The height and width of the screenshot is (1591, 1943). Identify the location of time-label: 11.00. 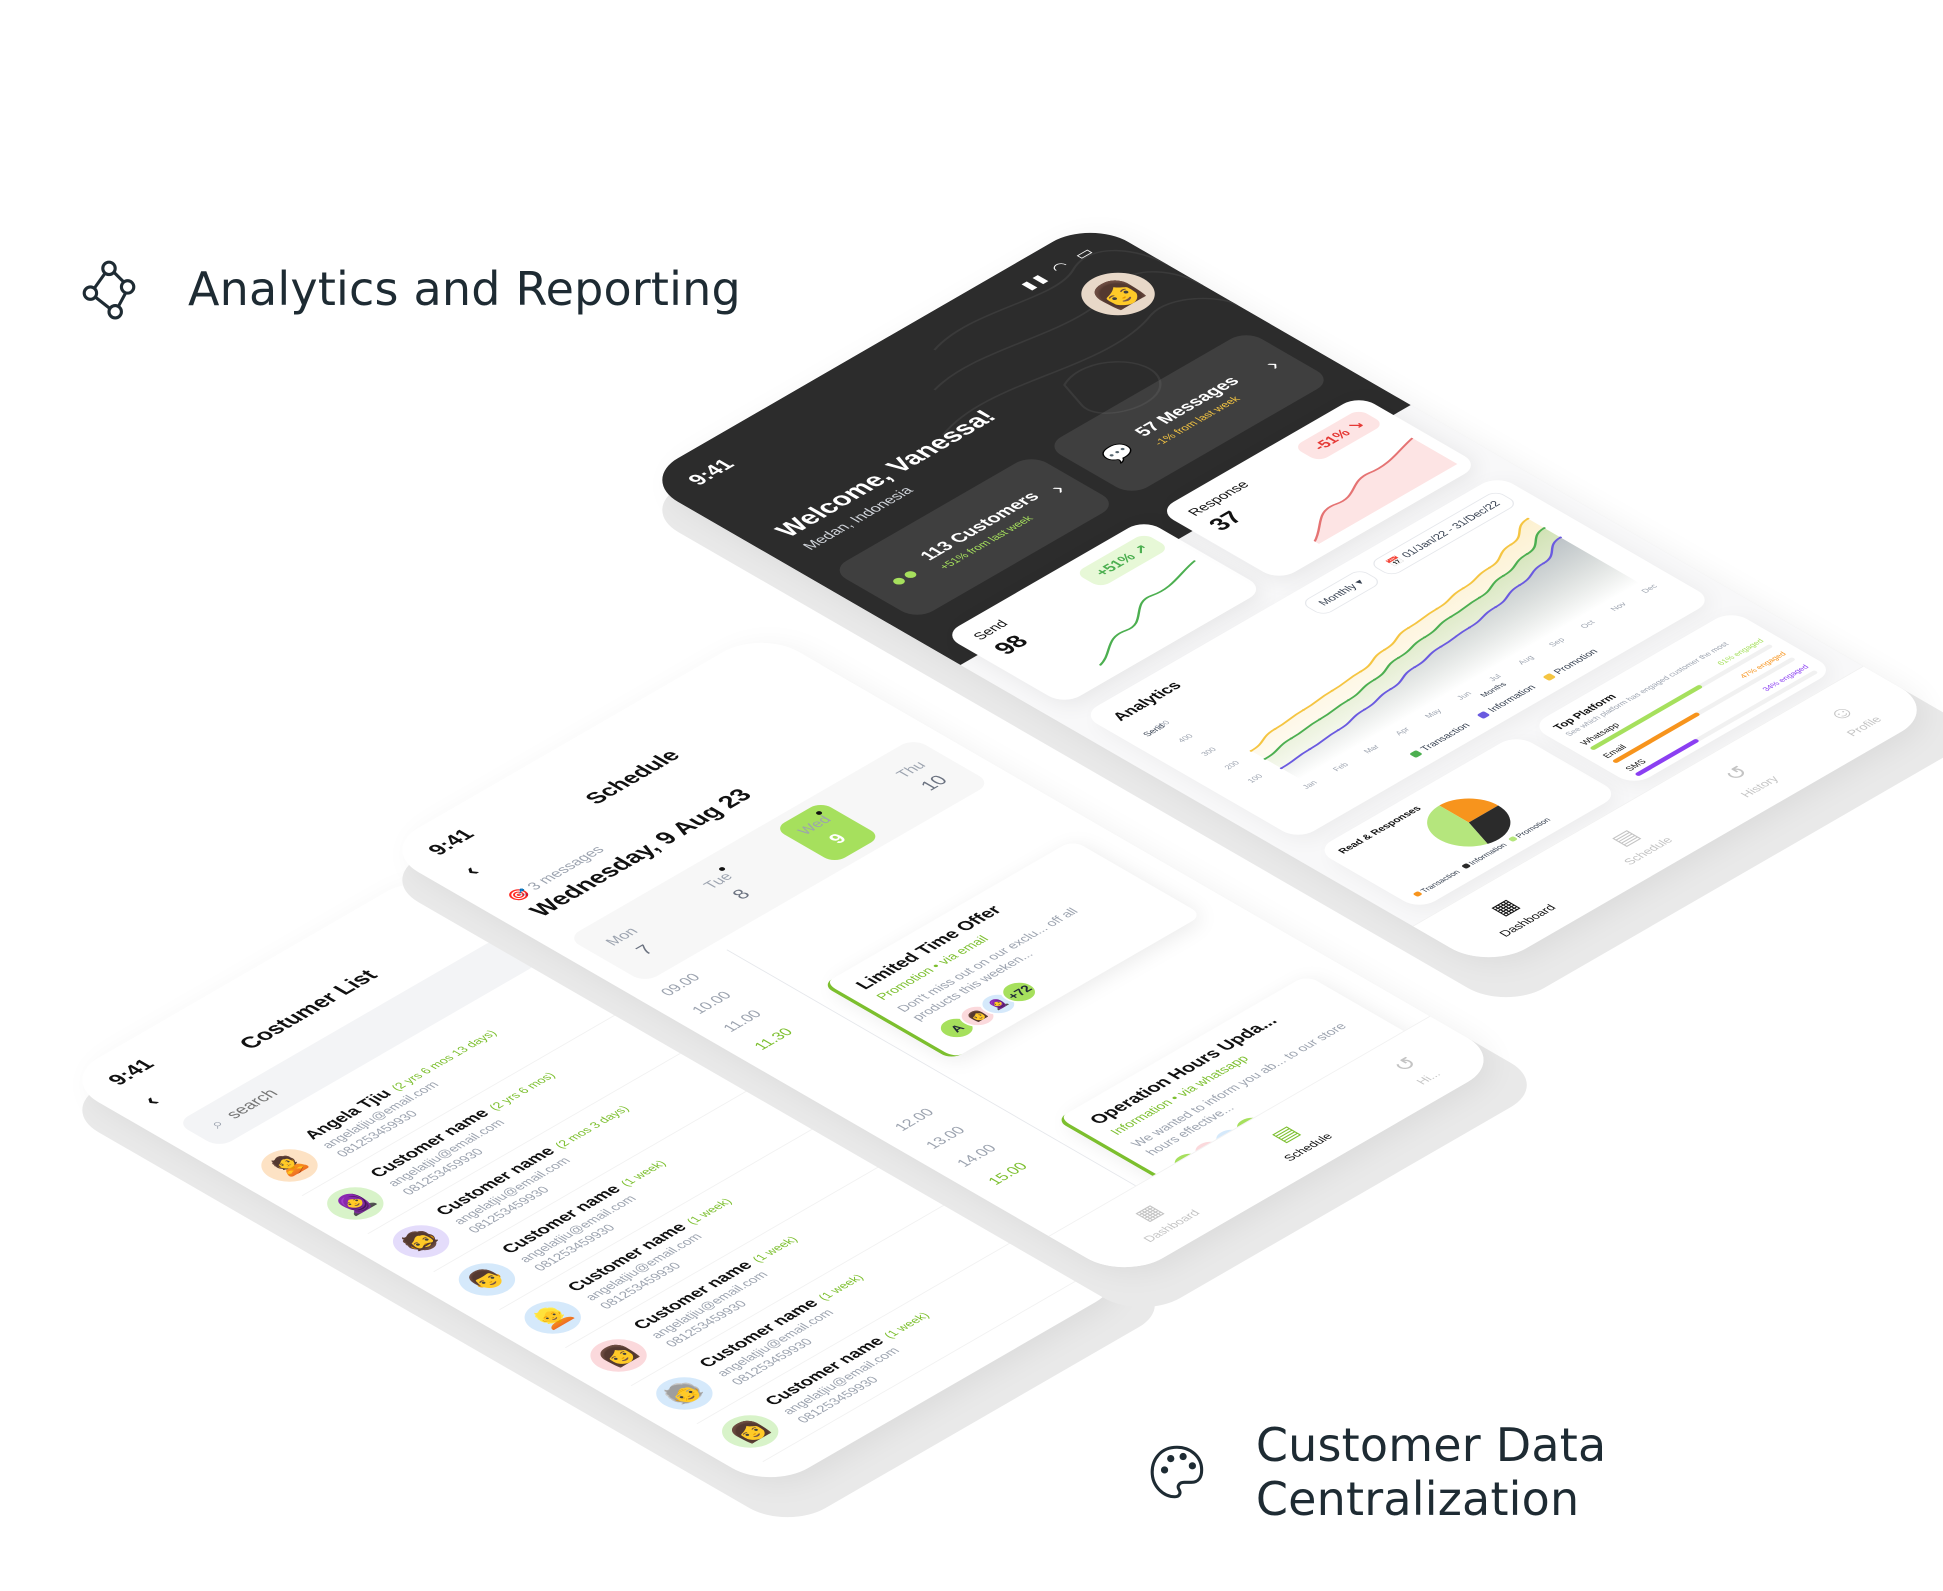
(742, 1021).